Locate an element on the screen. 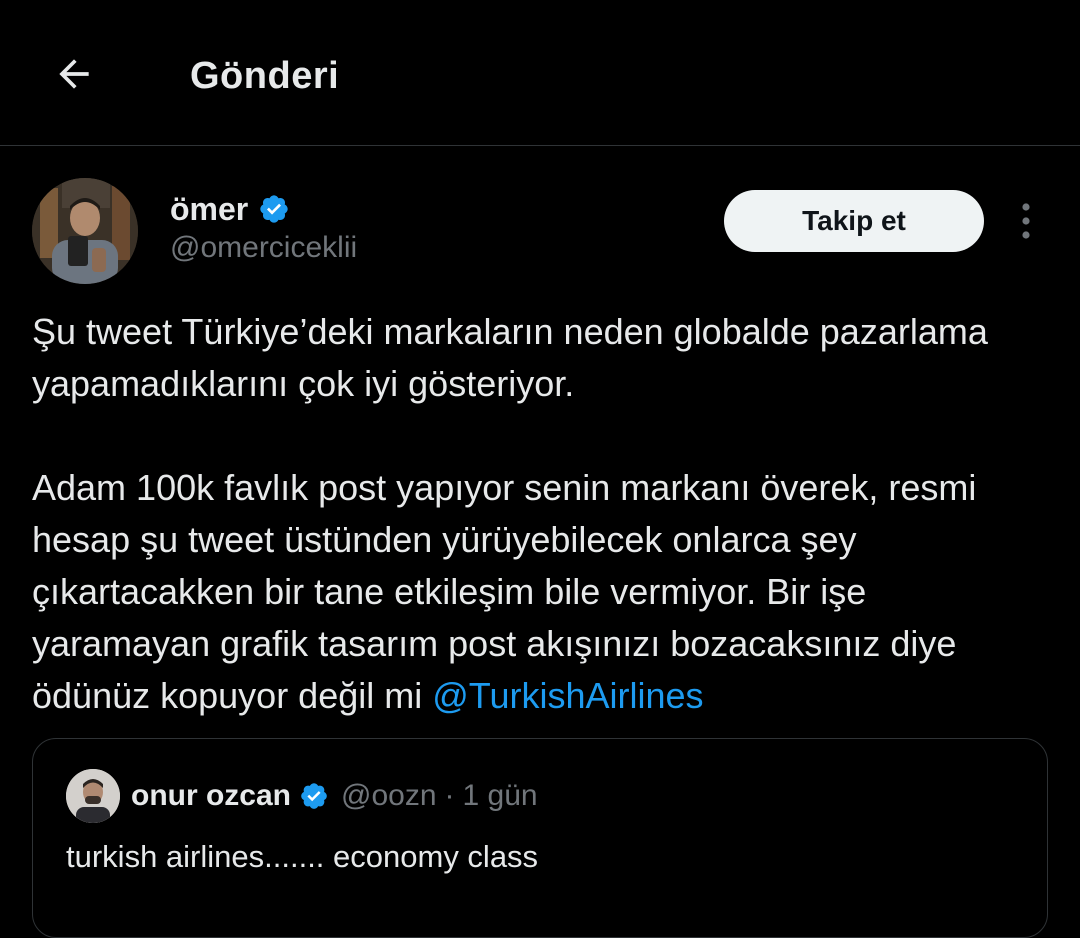  mention-link: @TurkishAirlines is located at coordinates (567, 695).